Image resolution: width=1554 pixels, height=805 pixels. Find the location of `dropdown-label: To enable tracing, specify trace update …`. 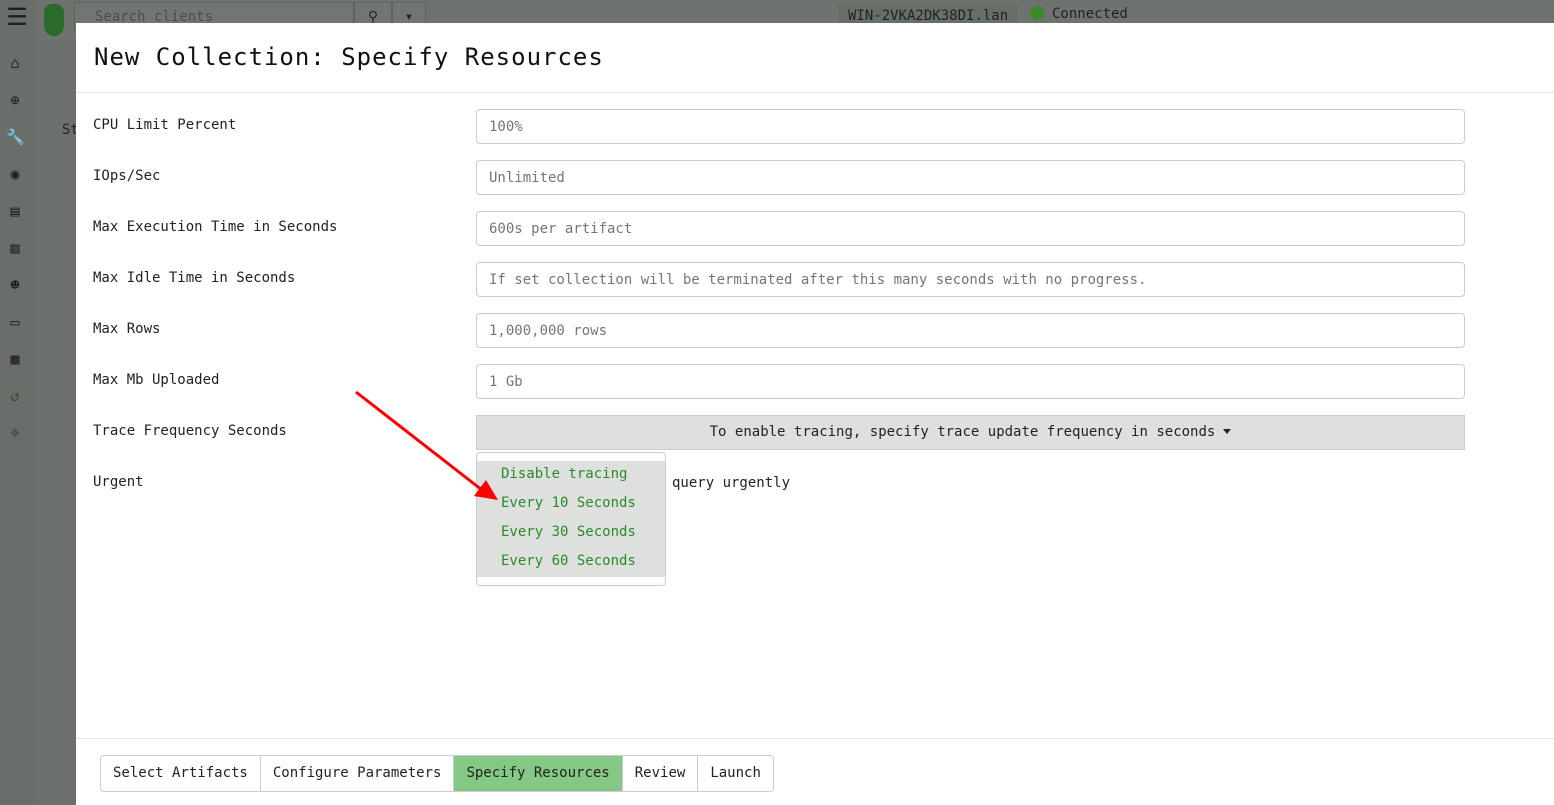

dropdown-label: To enable tracing, specify trace update … is located at coordinates (962, 432).